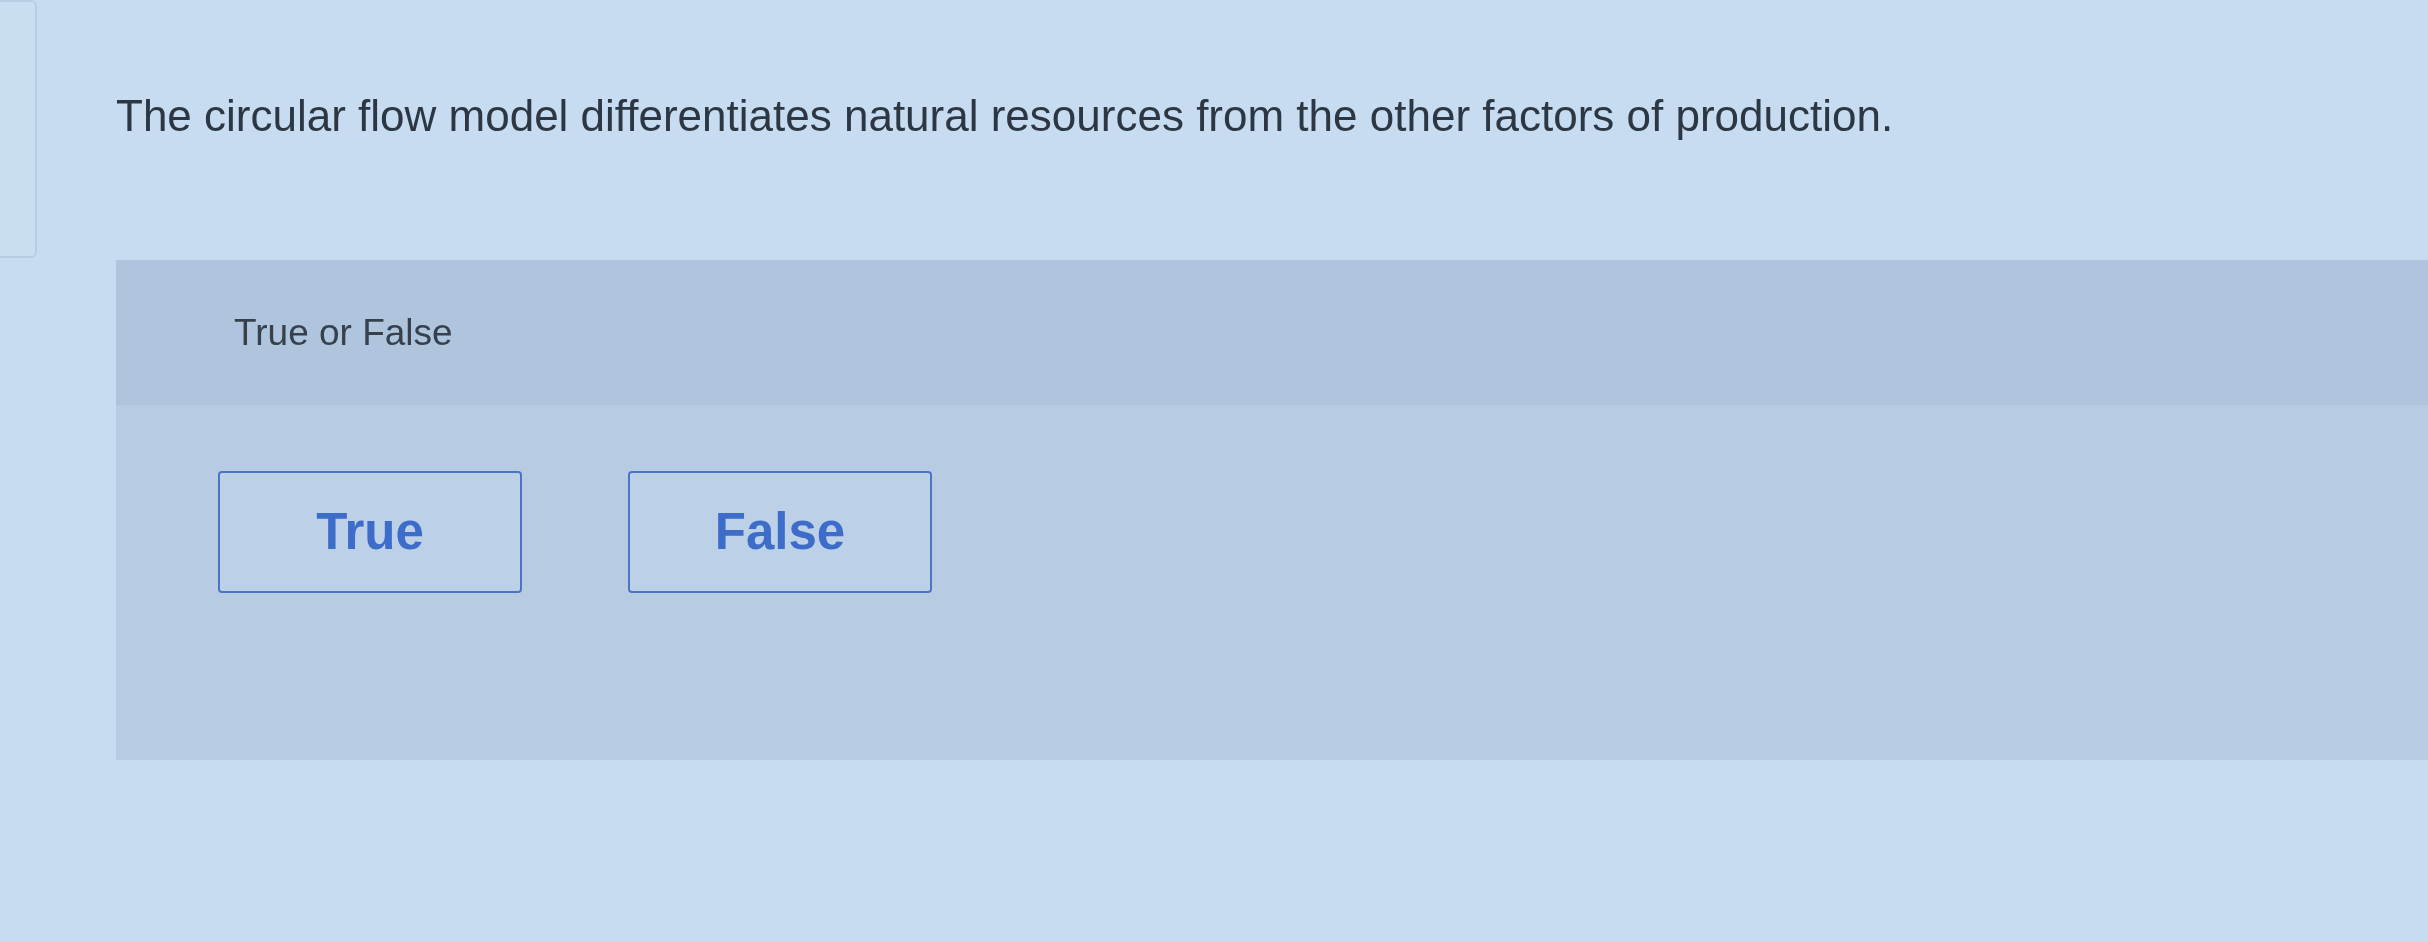  Describe the element at coordinates (370, 532) in the screenshot. I see `answer-option-button: True` at that location.